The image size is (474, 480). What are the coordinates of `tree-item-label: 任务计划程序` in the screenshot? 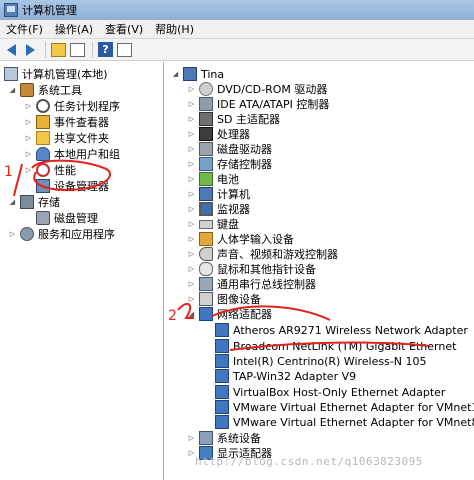 It's located at (87, 106).